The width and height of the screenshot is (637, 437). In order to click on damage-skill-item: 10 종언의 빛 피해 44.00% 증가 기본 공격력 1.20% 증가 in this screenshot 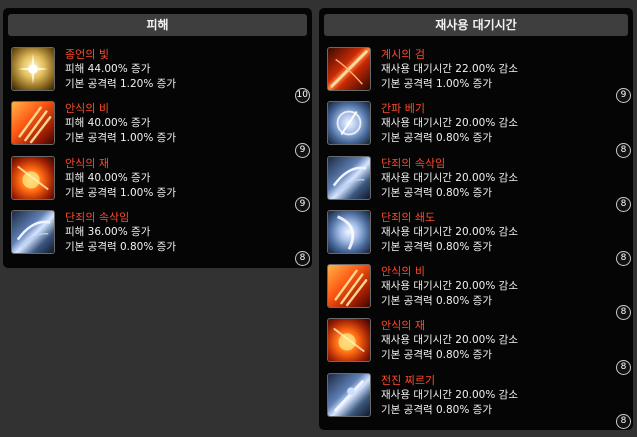, I will do `click(160, 75)`.